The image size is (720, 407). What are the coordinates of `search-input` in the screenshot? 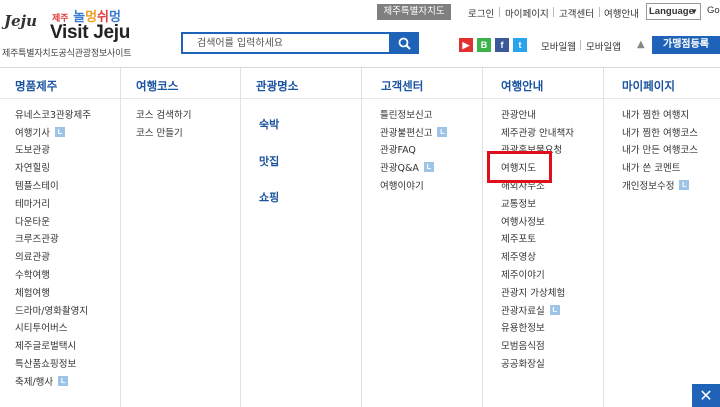 It's located at (285, 43).